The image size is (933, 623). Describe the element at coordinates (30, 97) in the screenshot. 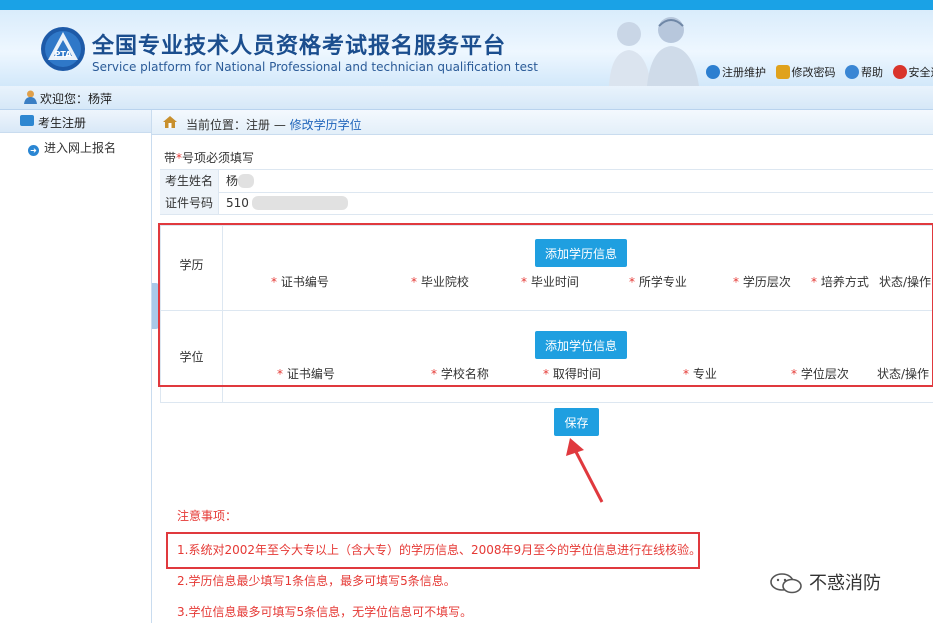

I see `user-icon` at that location.